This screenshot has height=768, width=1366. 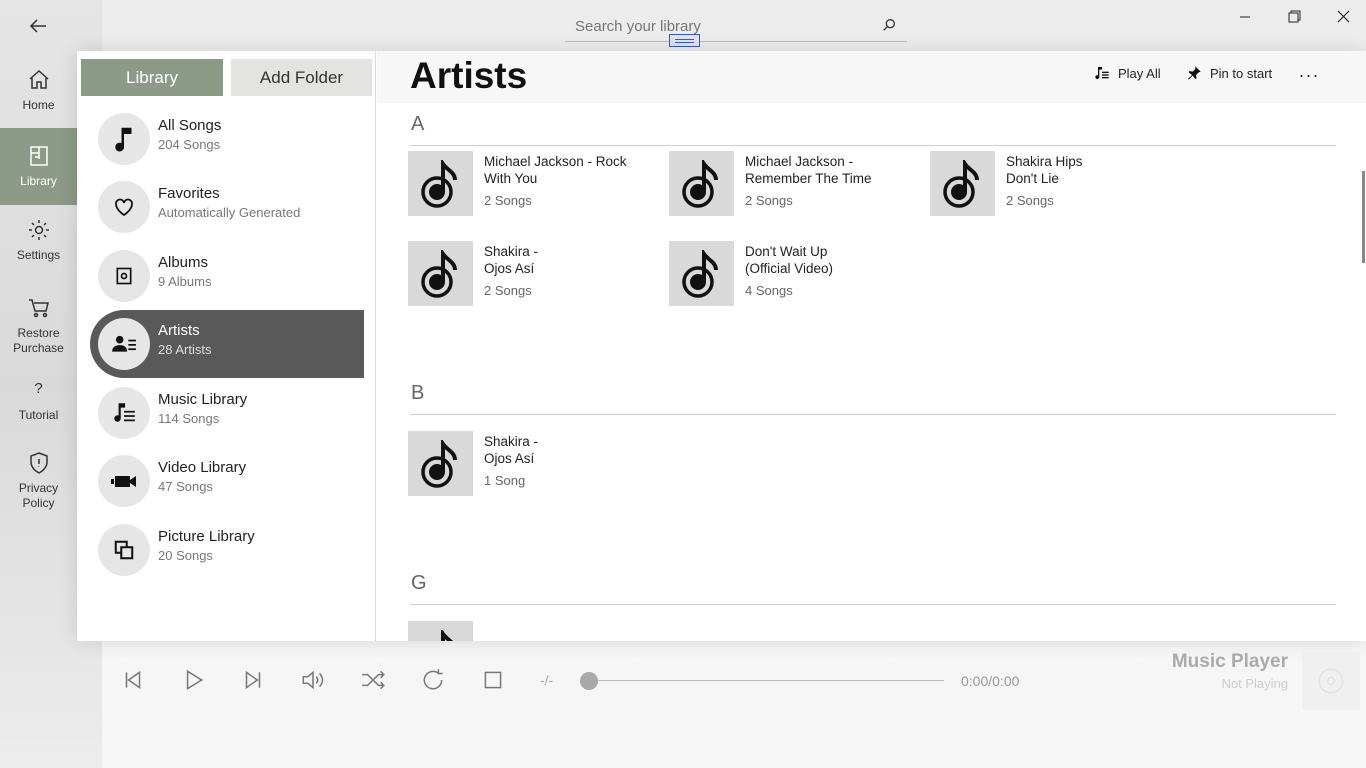 I want to click on back-arrow-icon, so click(x=38, y=26).